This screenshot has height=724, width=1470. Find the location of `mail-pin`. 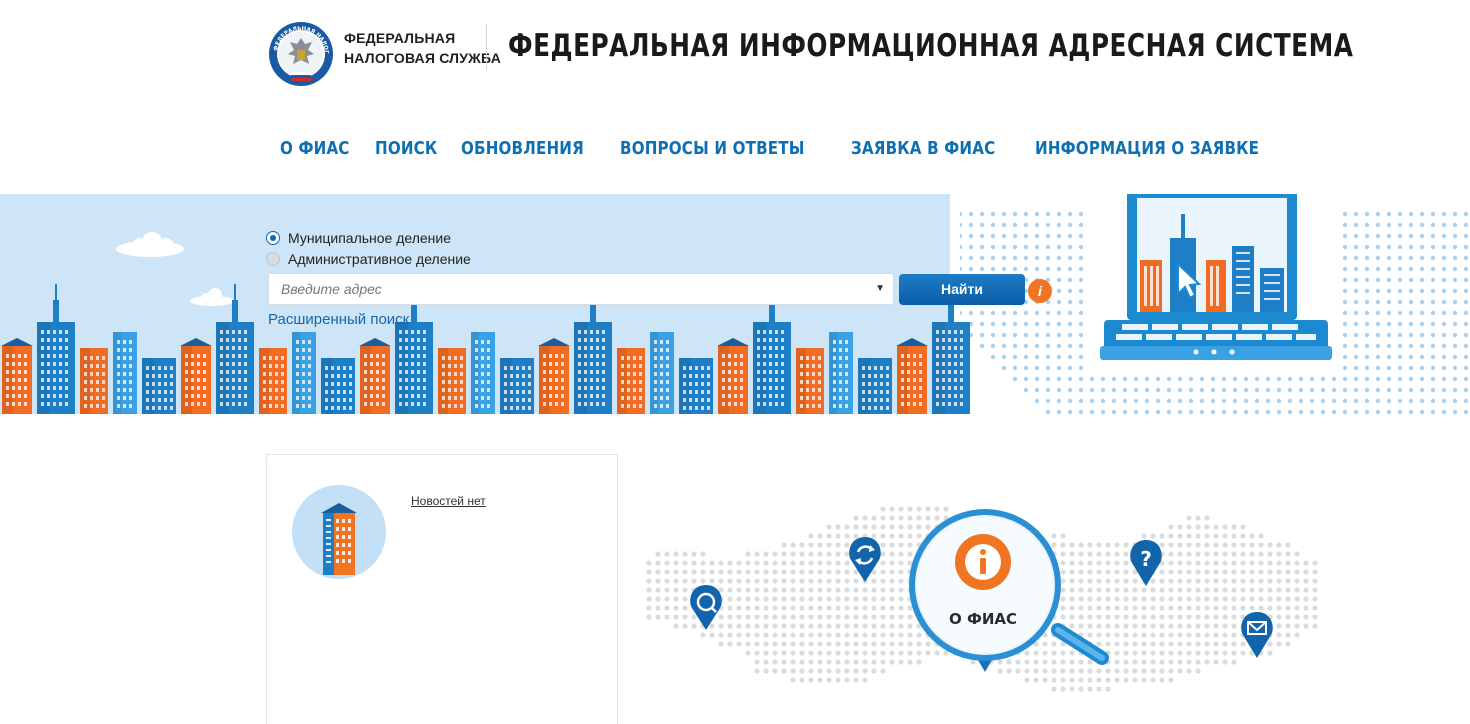

mail-pin is located at coordinates (1257, 635).